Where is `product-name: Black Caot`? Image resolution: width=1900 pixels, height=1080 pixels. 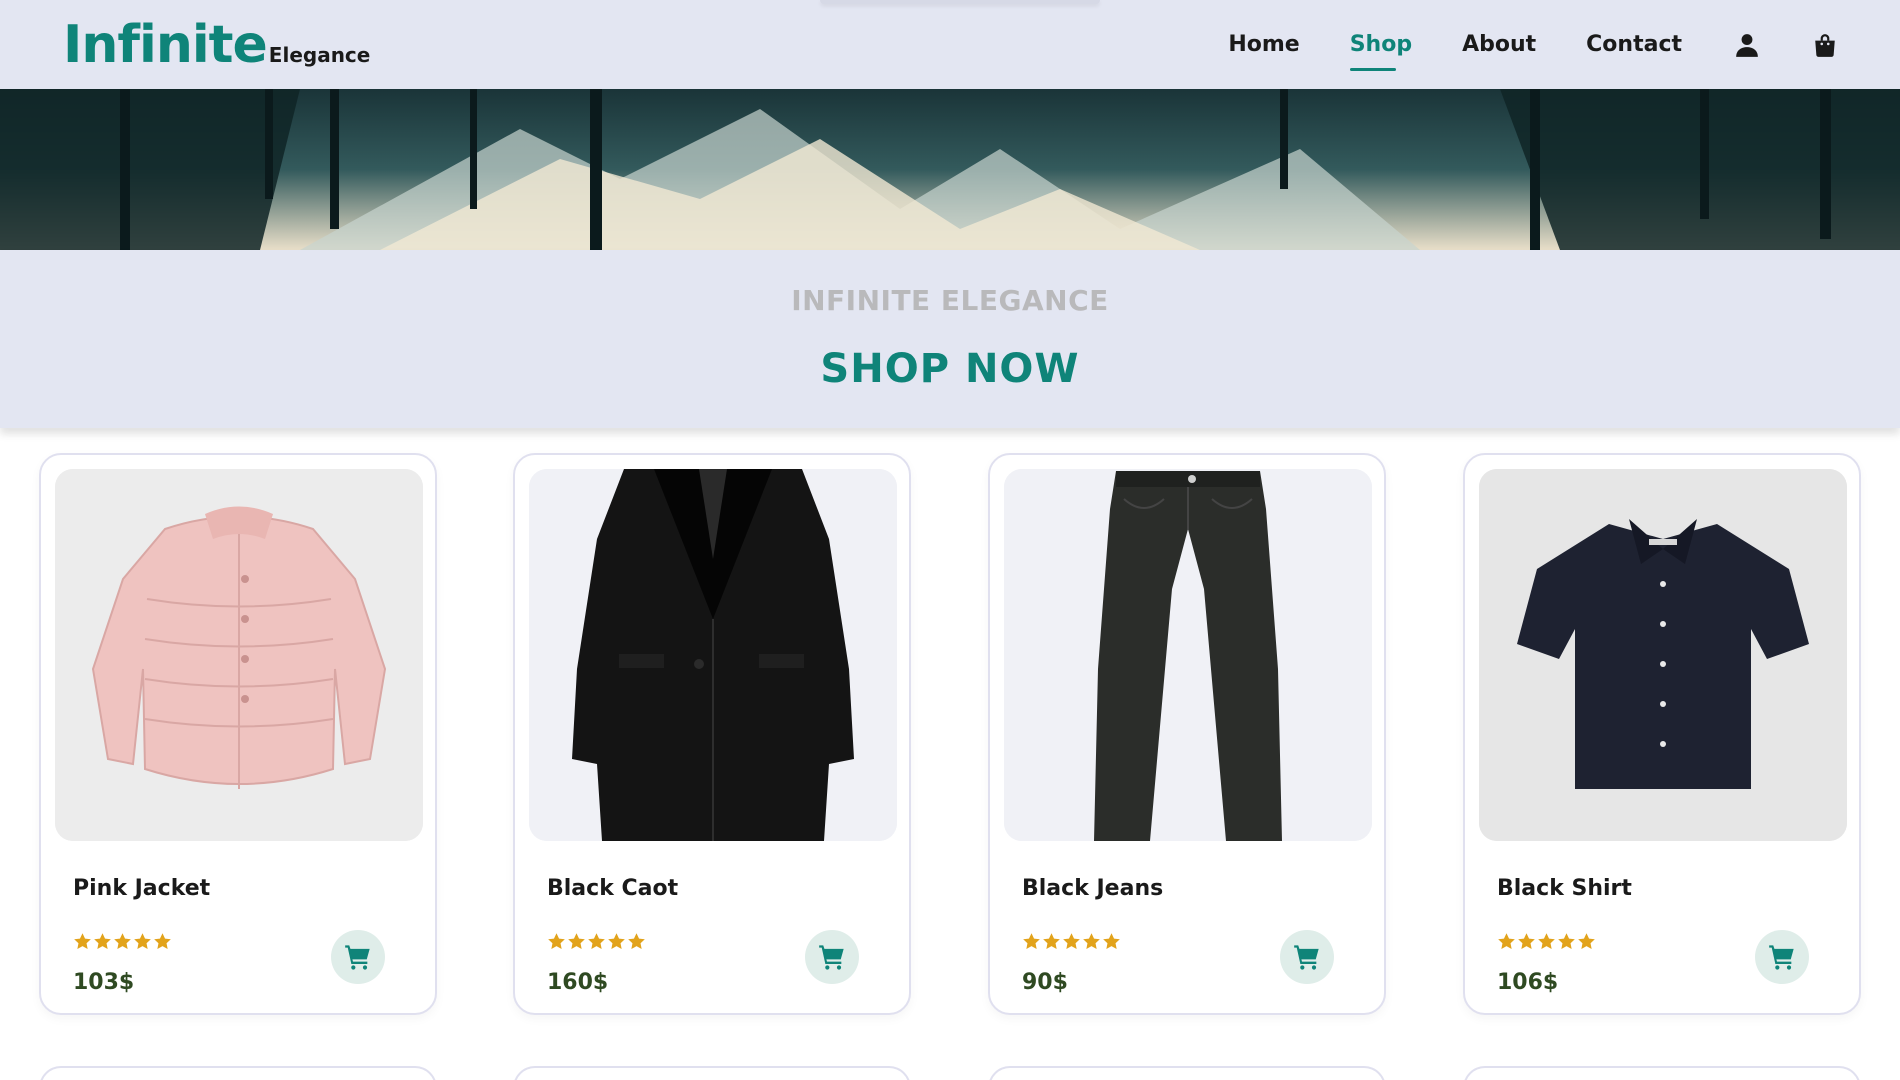 product-name: Black Caot is located at coordinates (613, 888).